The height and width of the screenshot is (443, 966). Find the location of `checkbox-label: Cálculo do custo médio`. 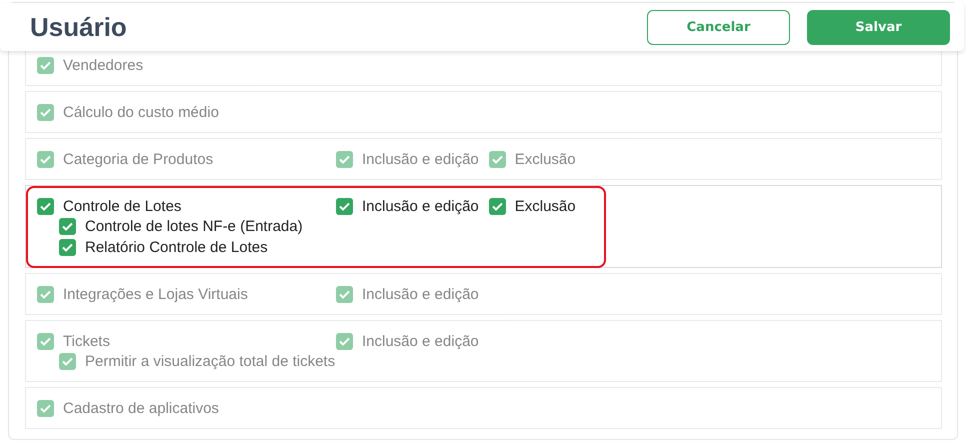

checkbox-label: Cálculo do custo médio is located at coordinates (141, 112).